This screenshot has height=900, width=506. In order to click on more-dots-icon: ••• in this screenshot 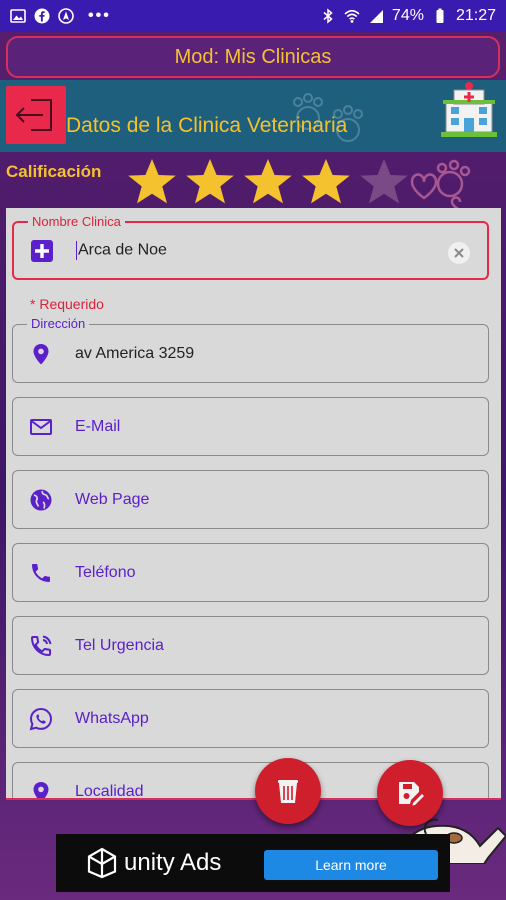, I will do `click(99, 15)`.